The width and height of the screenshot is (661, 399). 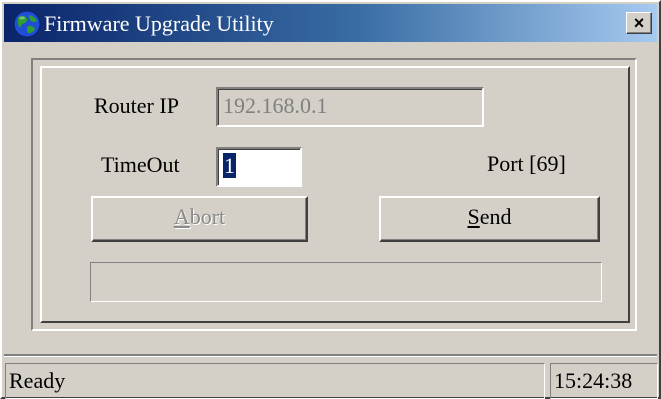 What do you see at coordinates (495, 216) in the screenshot?
I see `send-label-rest: end` at bounding box center [495, 216].